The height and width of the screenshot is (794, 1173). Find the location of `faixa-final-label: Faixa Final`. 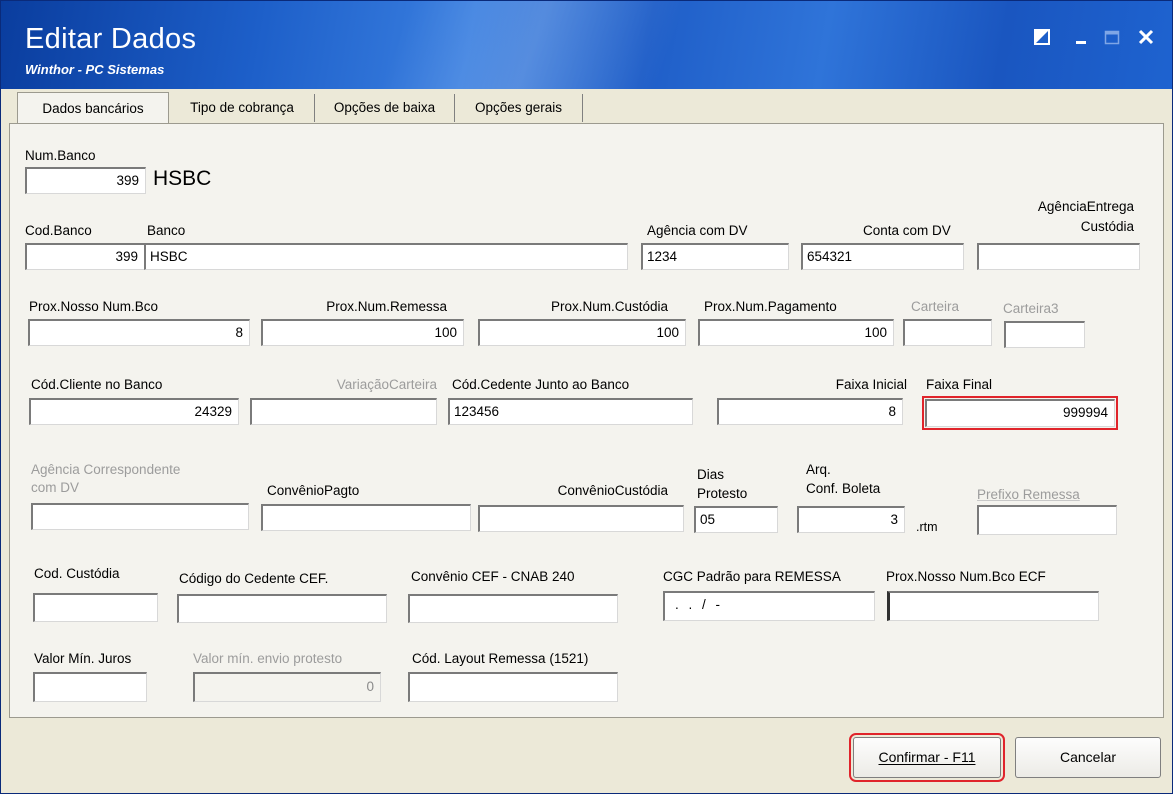

faixa-final-label: Faixa Final is located at coordinates (959, 384).